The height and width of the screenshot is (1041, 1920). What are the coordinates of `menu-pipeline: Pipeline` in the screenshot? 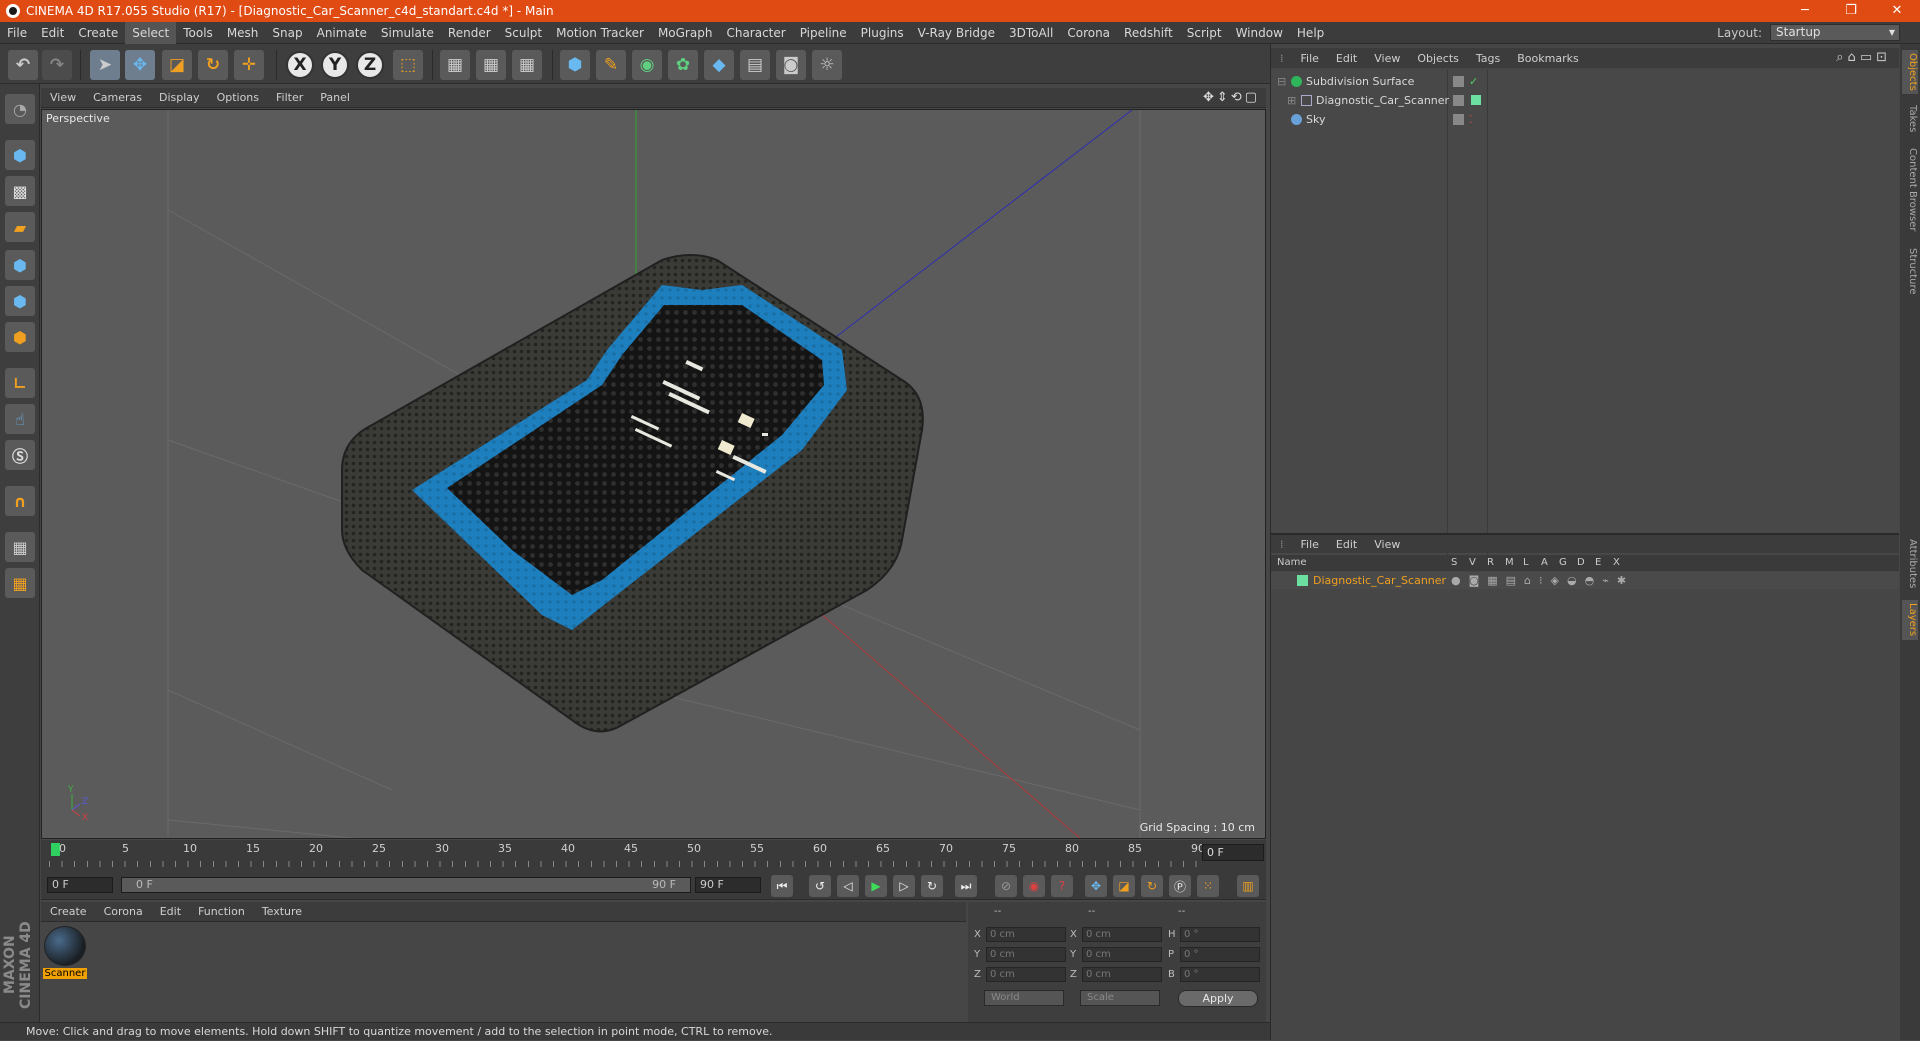 It's located at (823, 33).